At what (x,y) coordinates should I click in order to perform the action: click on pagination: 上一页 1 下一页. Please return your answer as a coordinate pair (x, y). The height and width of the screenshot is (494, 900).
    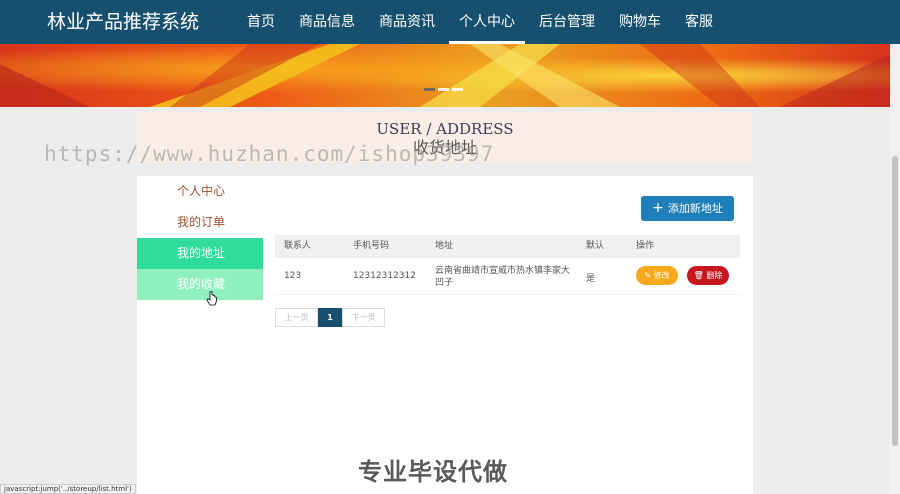
    Looking at the image, I should click on (330, 317).